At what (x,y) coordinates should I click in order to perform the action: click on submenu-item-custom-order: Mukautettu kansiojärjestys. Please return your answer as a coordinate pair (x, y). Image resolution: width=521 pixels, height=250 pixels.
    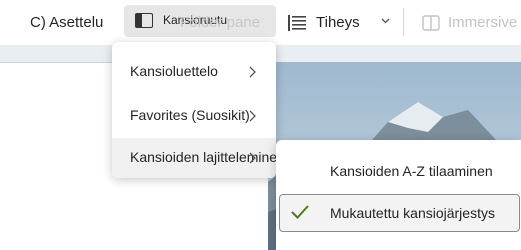
    Looking at the image, I should click on (398, 214).